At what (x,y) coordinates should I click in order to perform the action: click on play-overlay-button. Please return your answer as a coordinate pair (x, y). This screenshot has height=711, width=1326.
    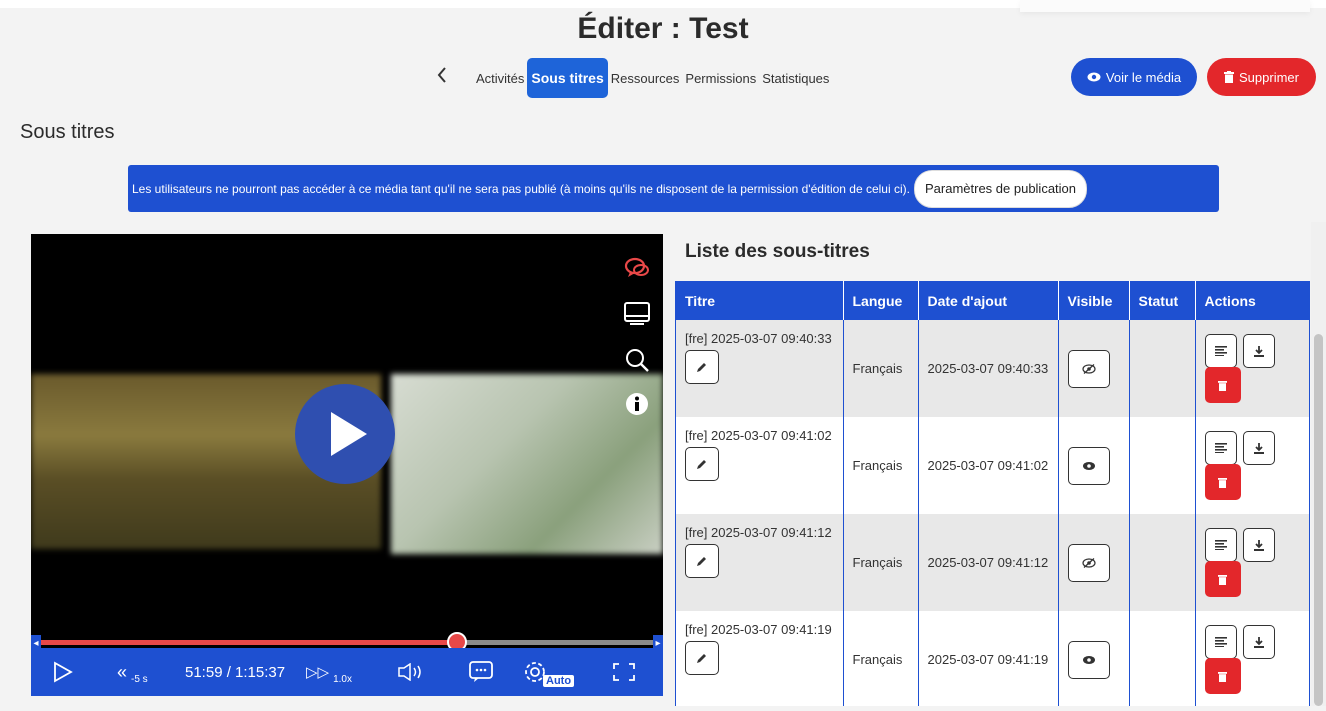
    Looking at the image, I should click on (345, 434).